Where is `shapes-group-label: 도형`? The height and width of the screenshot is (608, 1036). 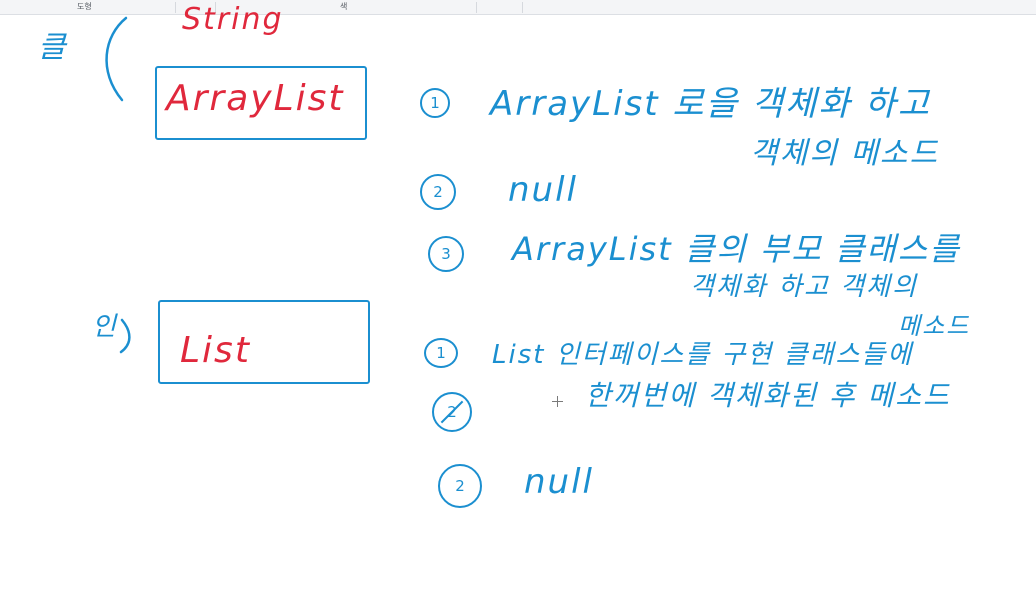
shapes-group-label: 도형 is located at coordinates (84, 6).